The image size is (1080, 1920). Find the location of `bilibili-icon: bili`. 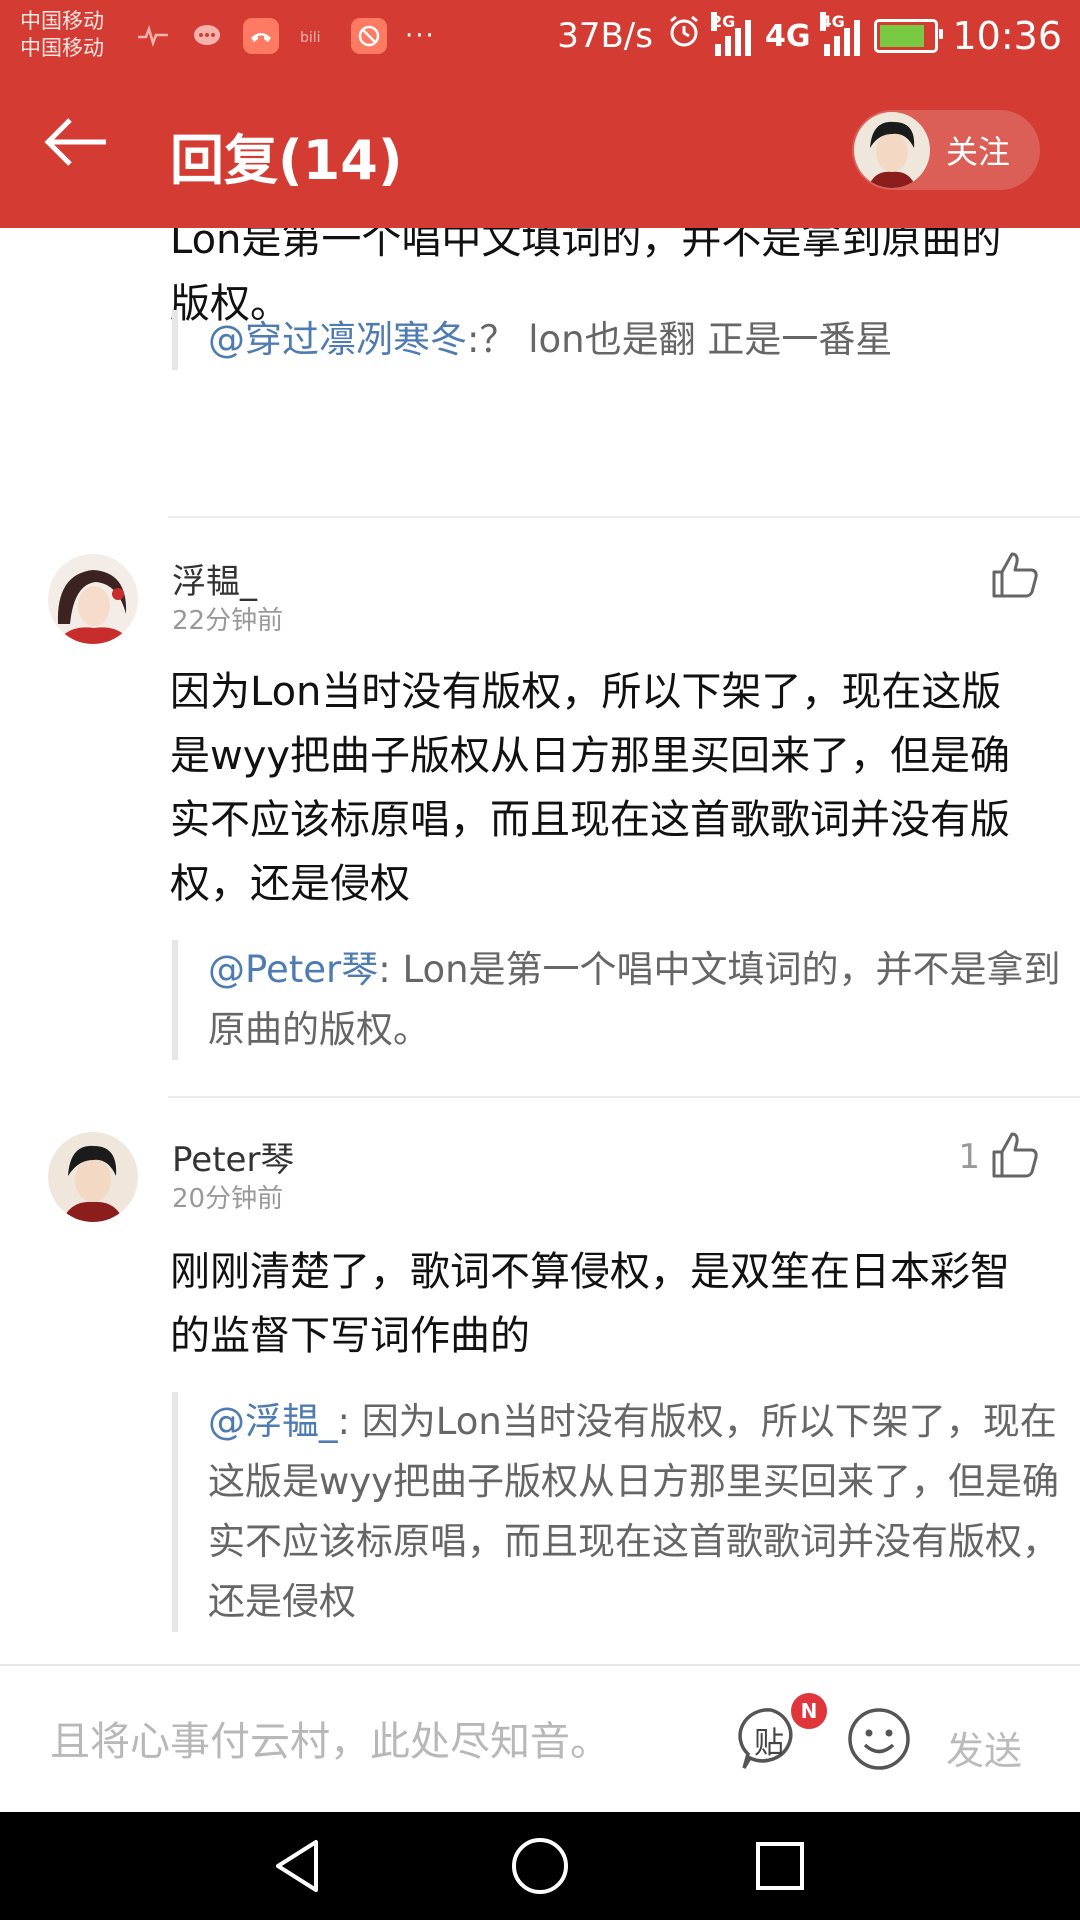

bilibili-icon: bili is located at coordinates (315, 36).